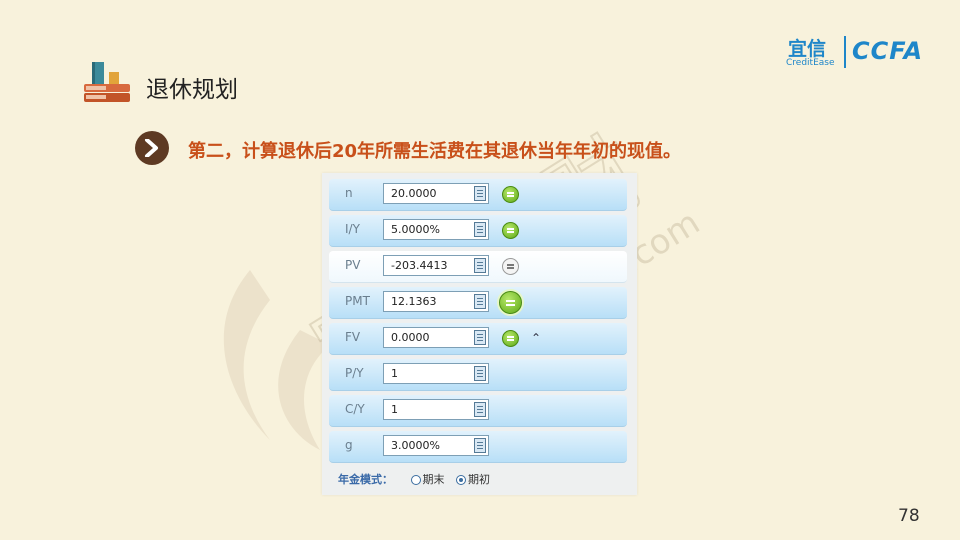 The height and width of the screenshot is (540, 960). What do you see at coordinates (909, 516) in the screenshot?
I see `page-number: 78` at bounding box center [909, 516].